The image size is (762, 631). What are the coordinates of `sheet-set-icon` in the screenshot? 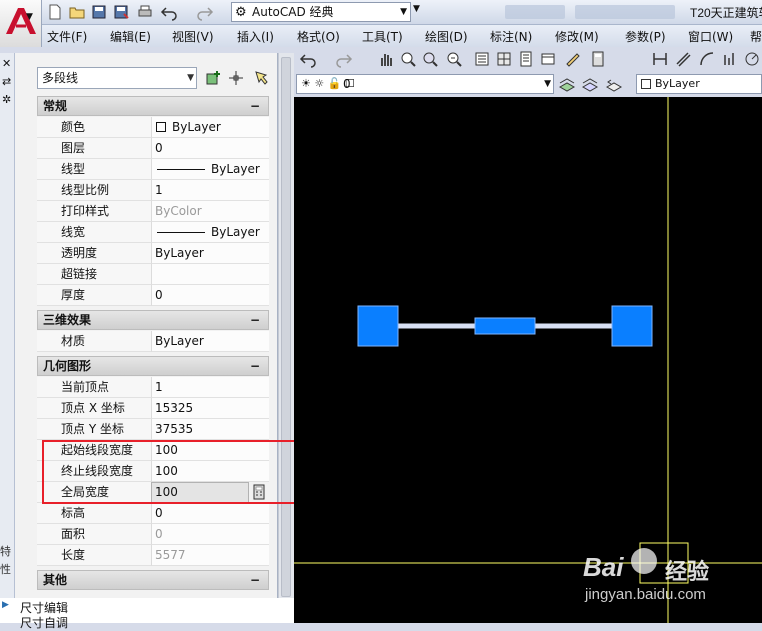 It's located at (547, 58).